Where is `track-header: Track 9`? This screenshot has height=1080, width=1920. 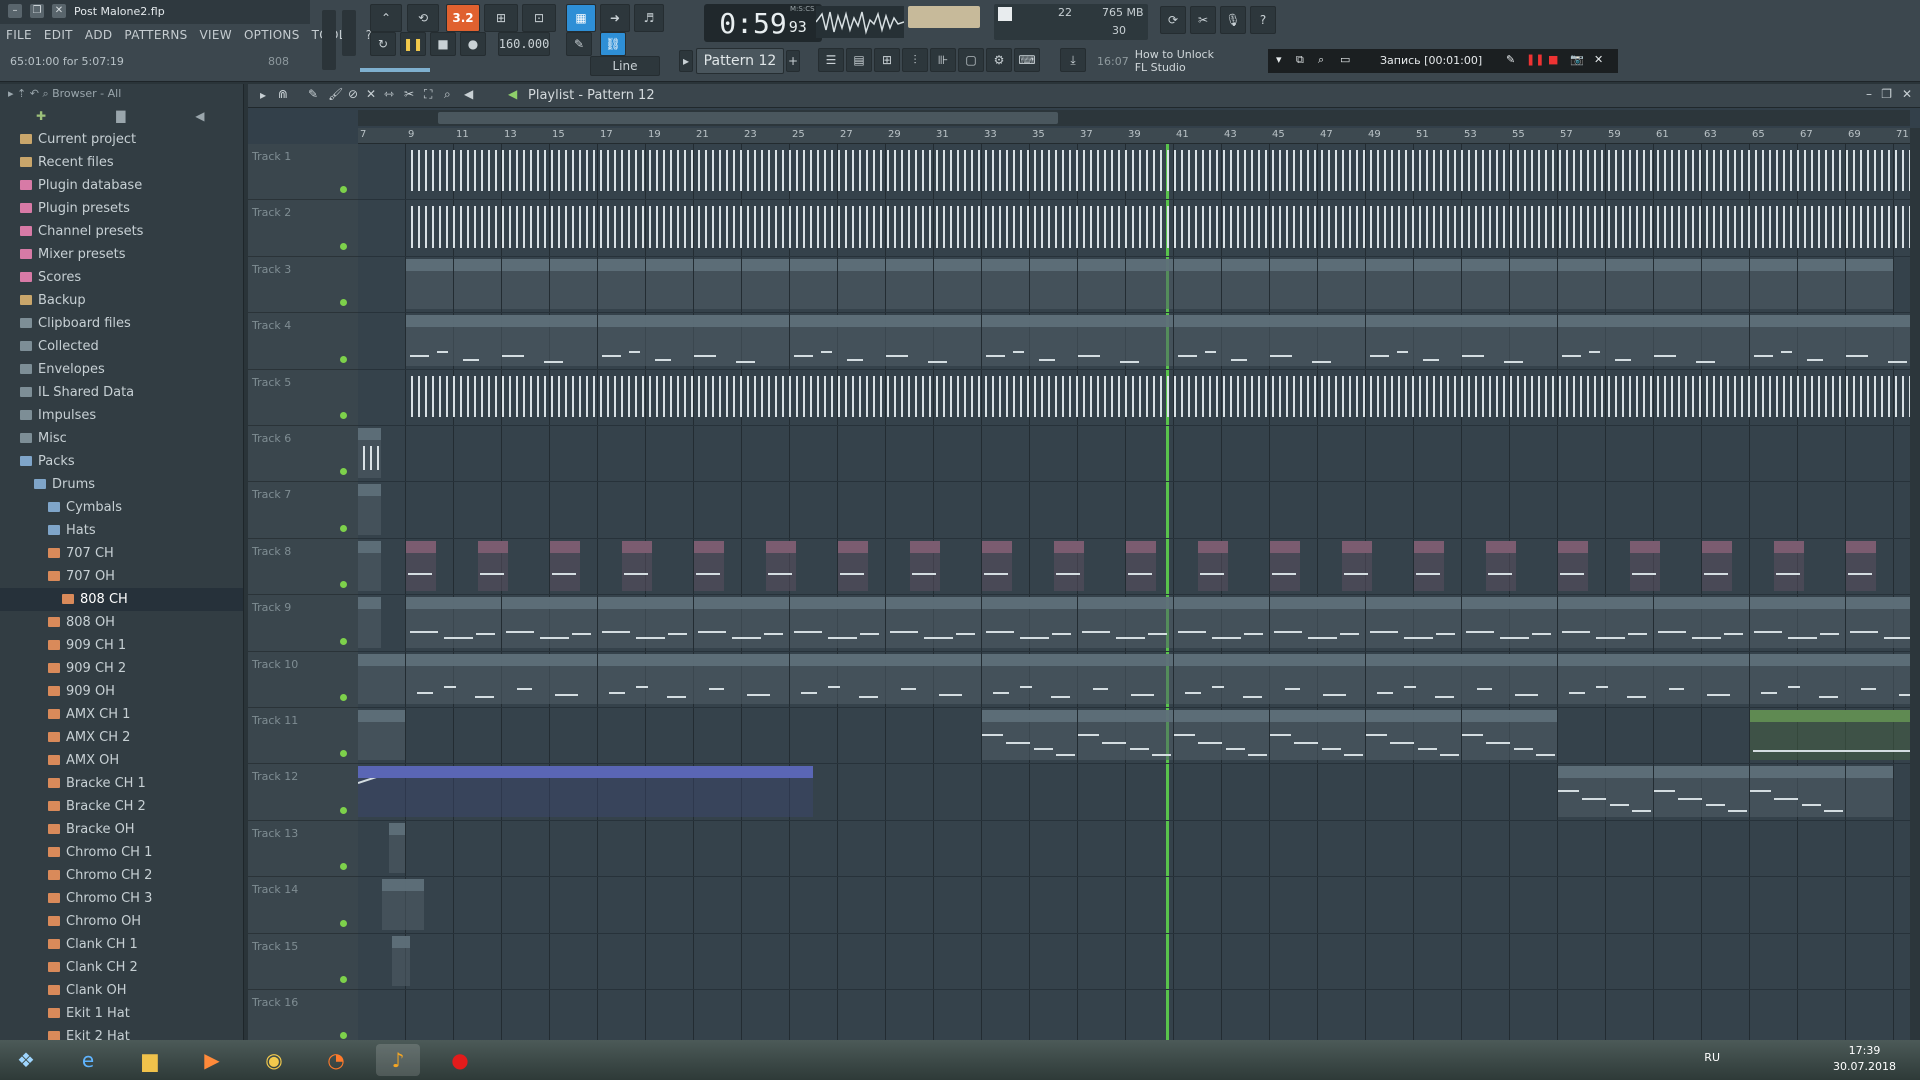 track-header: Track 9 is located at coordinates (303, 623).